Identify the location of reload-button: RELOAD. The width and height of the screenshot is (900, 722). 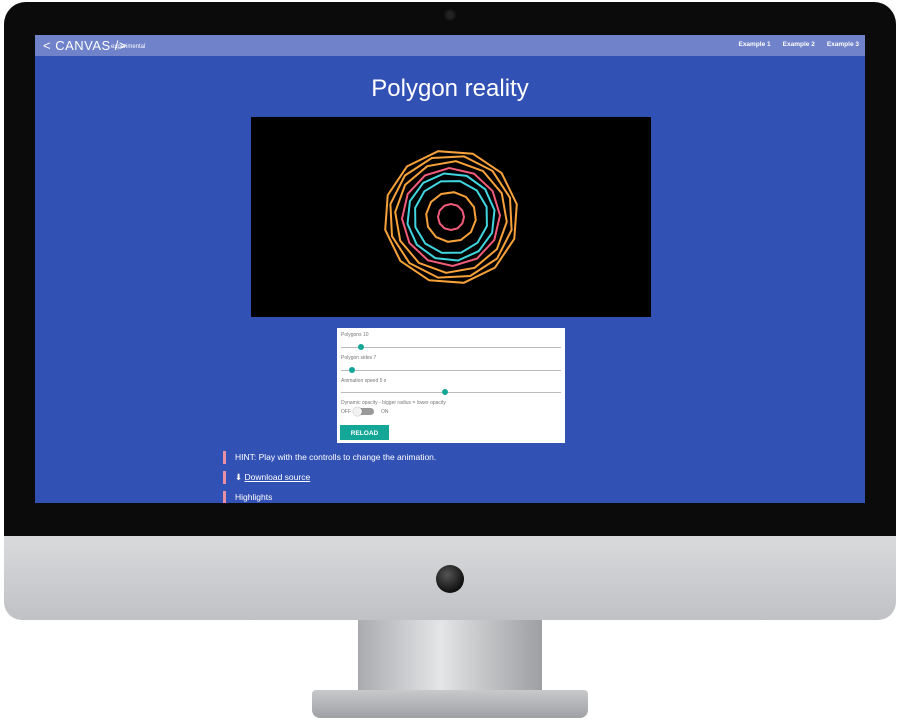
(364, 432).